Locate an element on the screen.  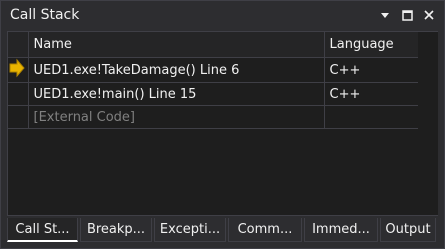
close-icon is located at coordinates (429, 15).